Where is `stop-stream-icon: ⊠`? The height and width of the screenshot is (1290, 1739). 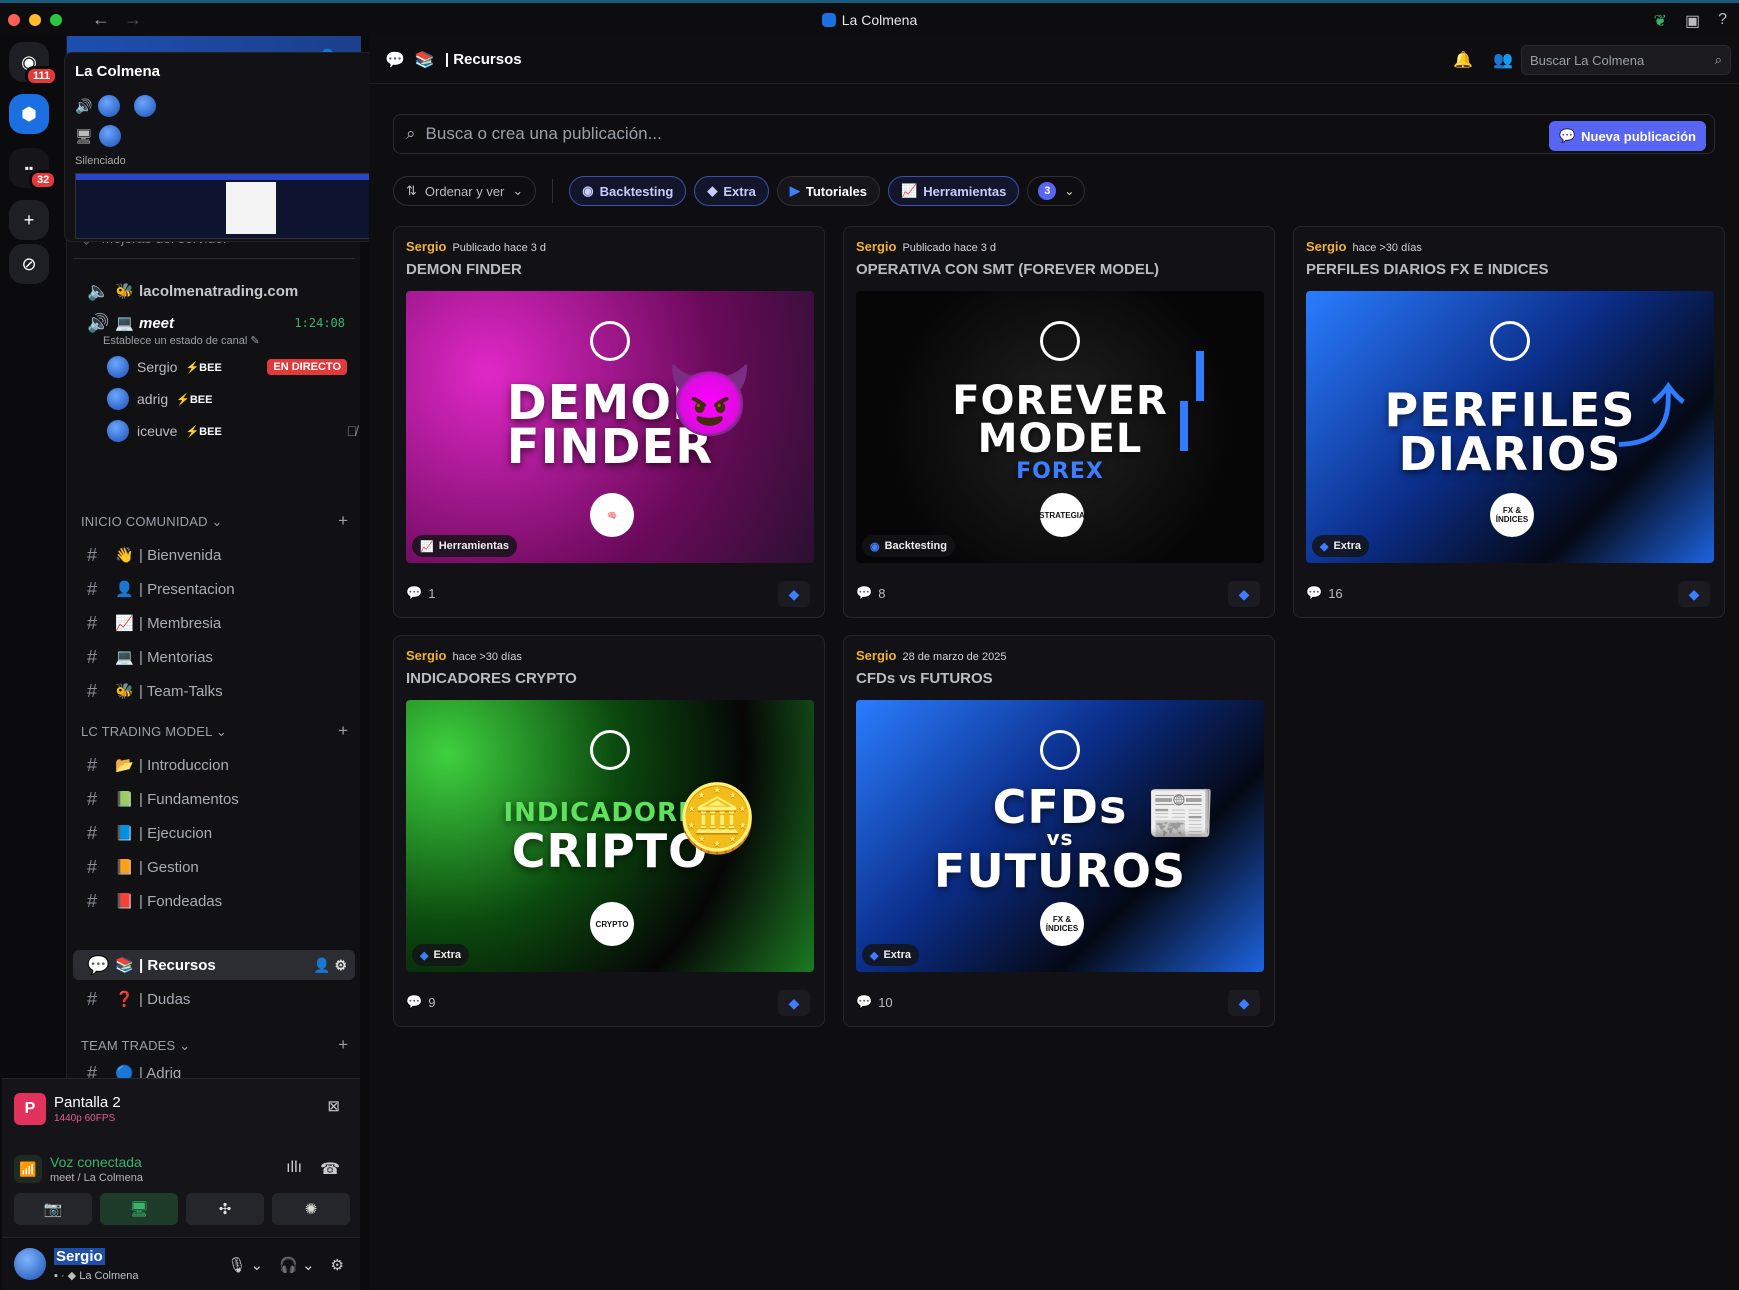
stop-stream-icon: ⊠ is located at coordinates (333, 1106).